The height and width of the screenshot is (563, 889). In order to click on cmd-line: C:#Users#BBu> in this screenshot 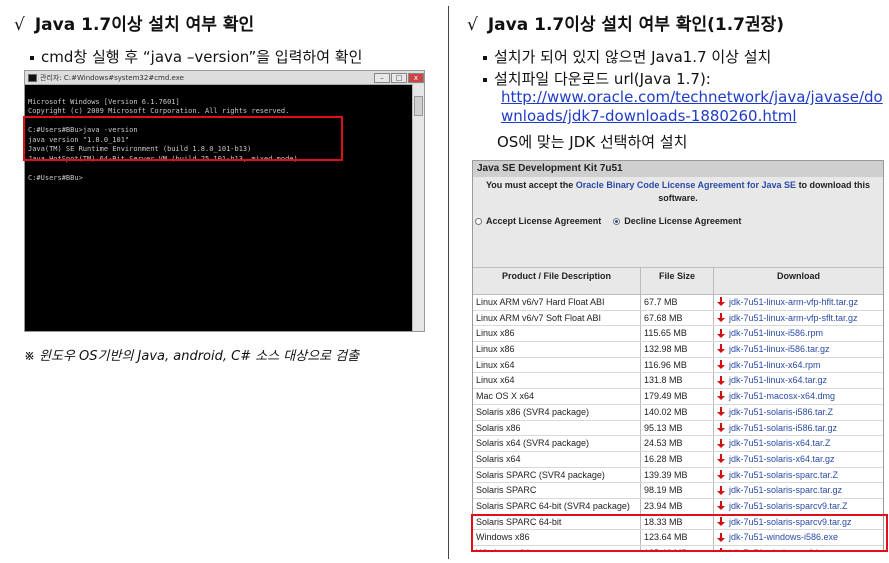, I will do `click(55, 177)`.